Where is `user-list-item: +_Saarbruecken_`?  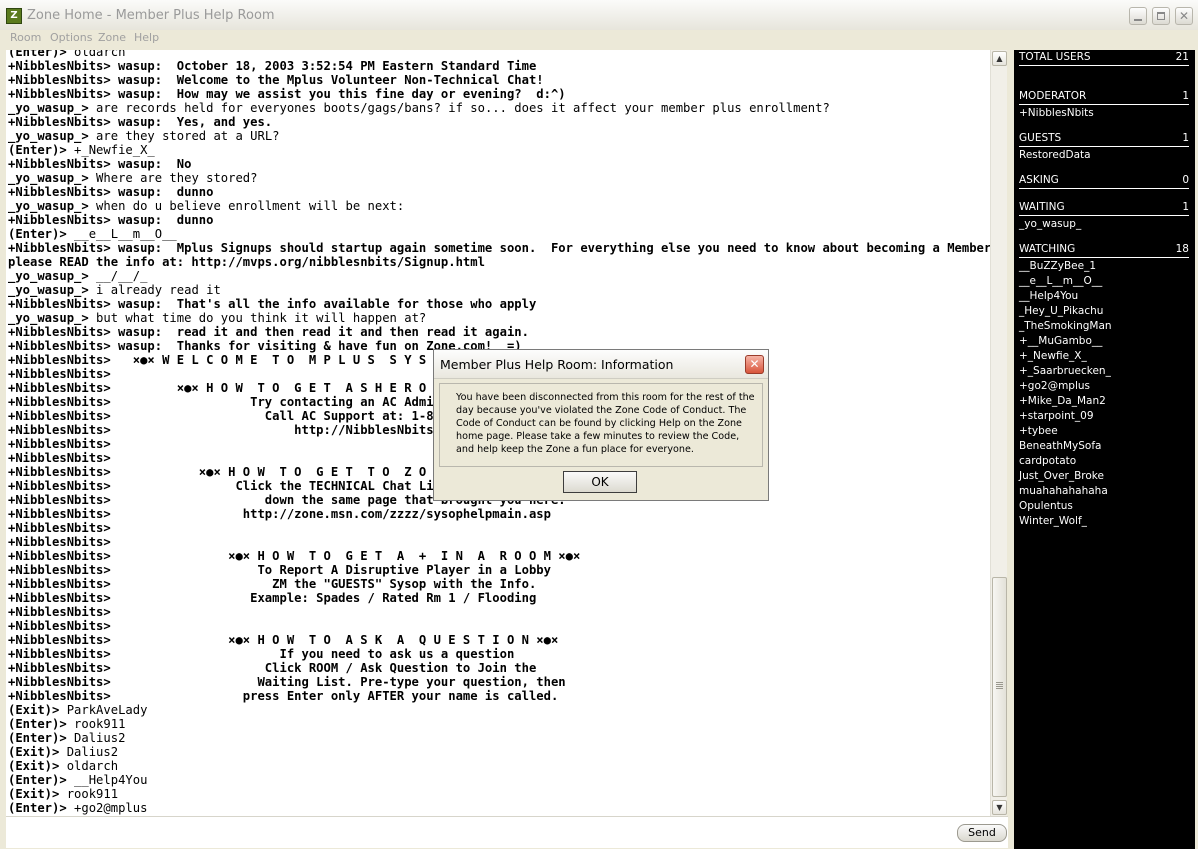
user-list-item: +_Saarbruecken_ is located at coordinates (1065, 371).